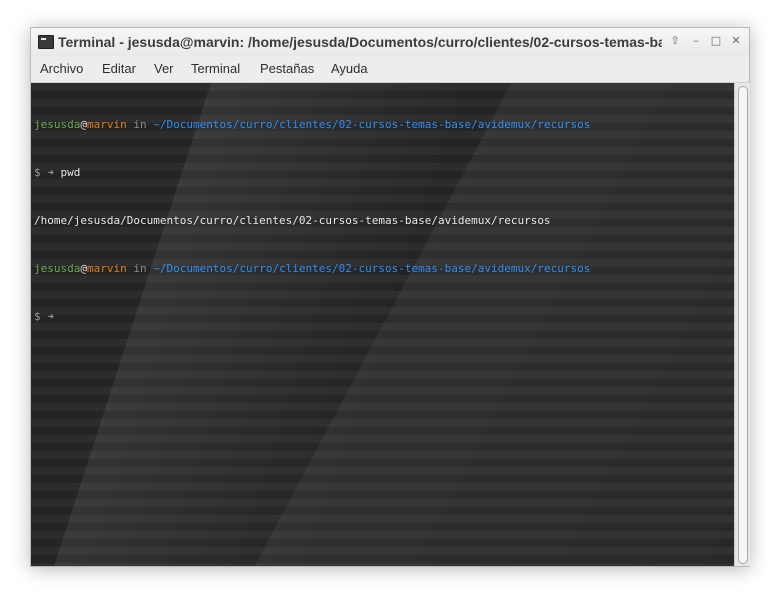 The image size is (777, 599). I want to click on menu-archivo: Archivo, so click(61, 69).